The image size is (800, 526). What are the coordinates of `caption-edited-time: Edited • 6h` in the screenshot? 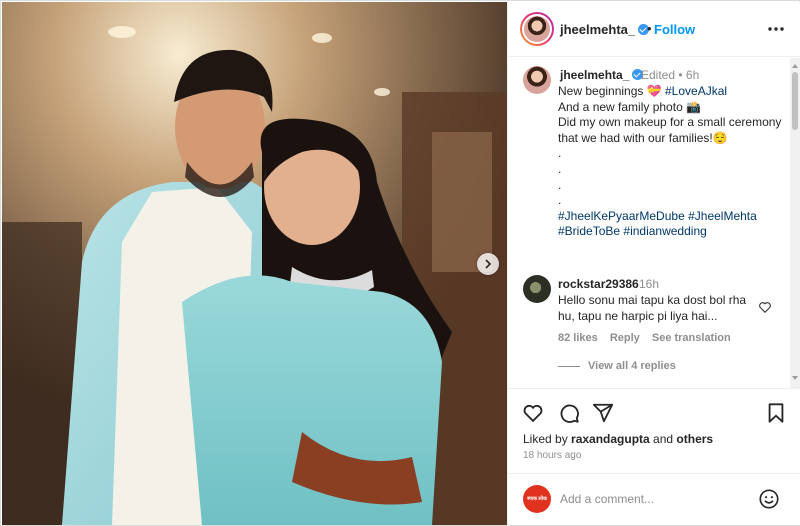 It's located at (670, 75).